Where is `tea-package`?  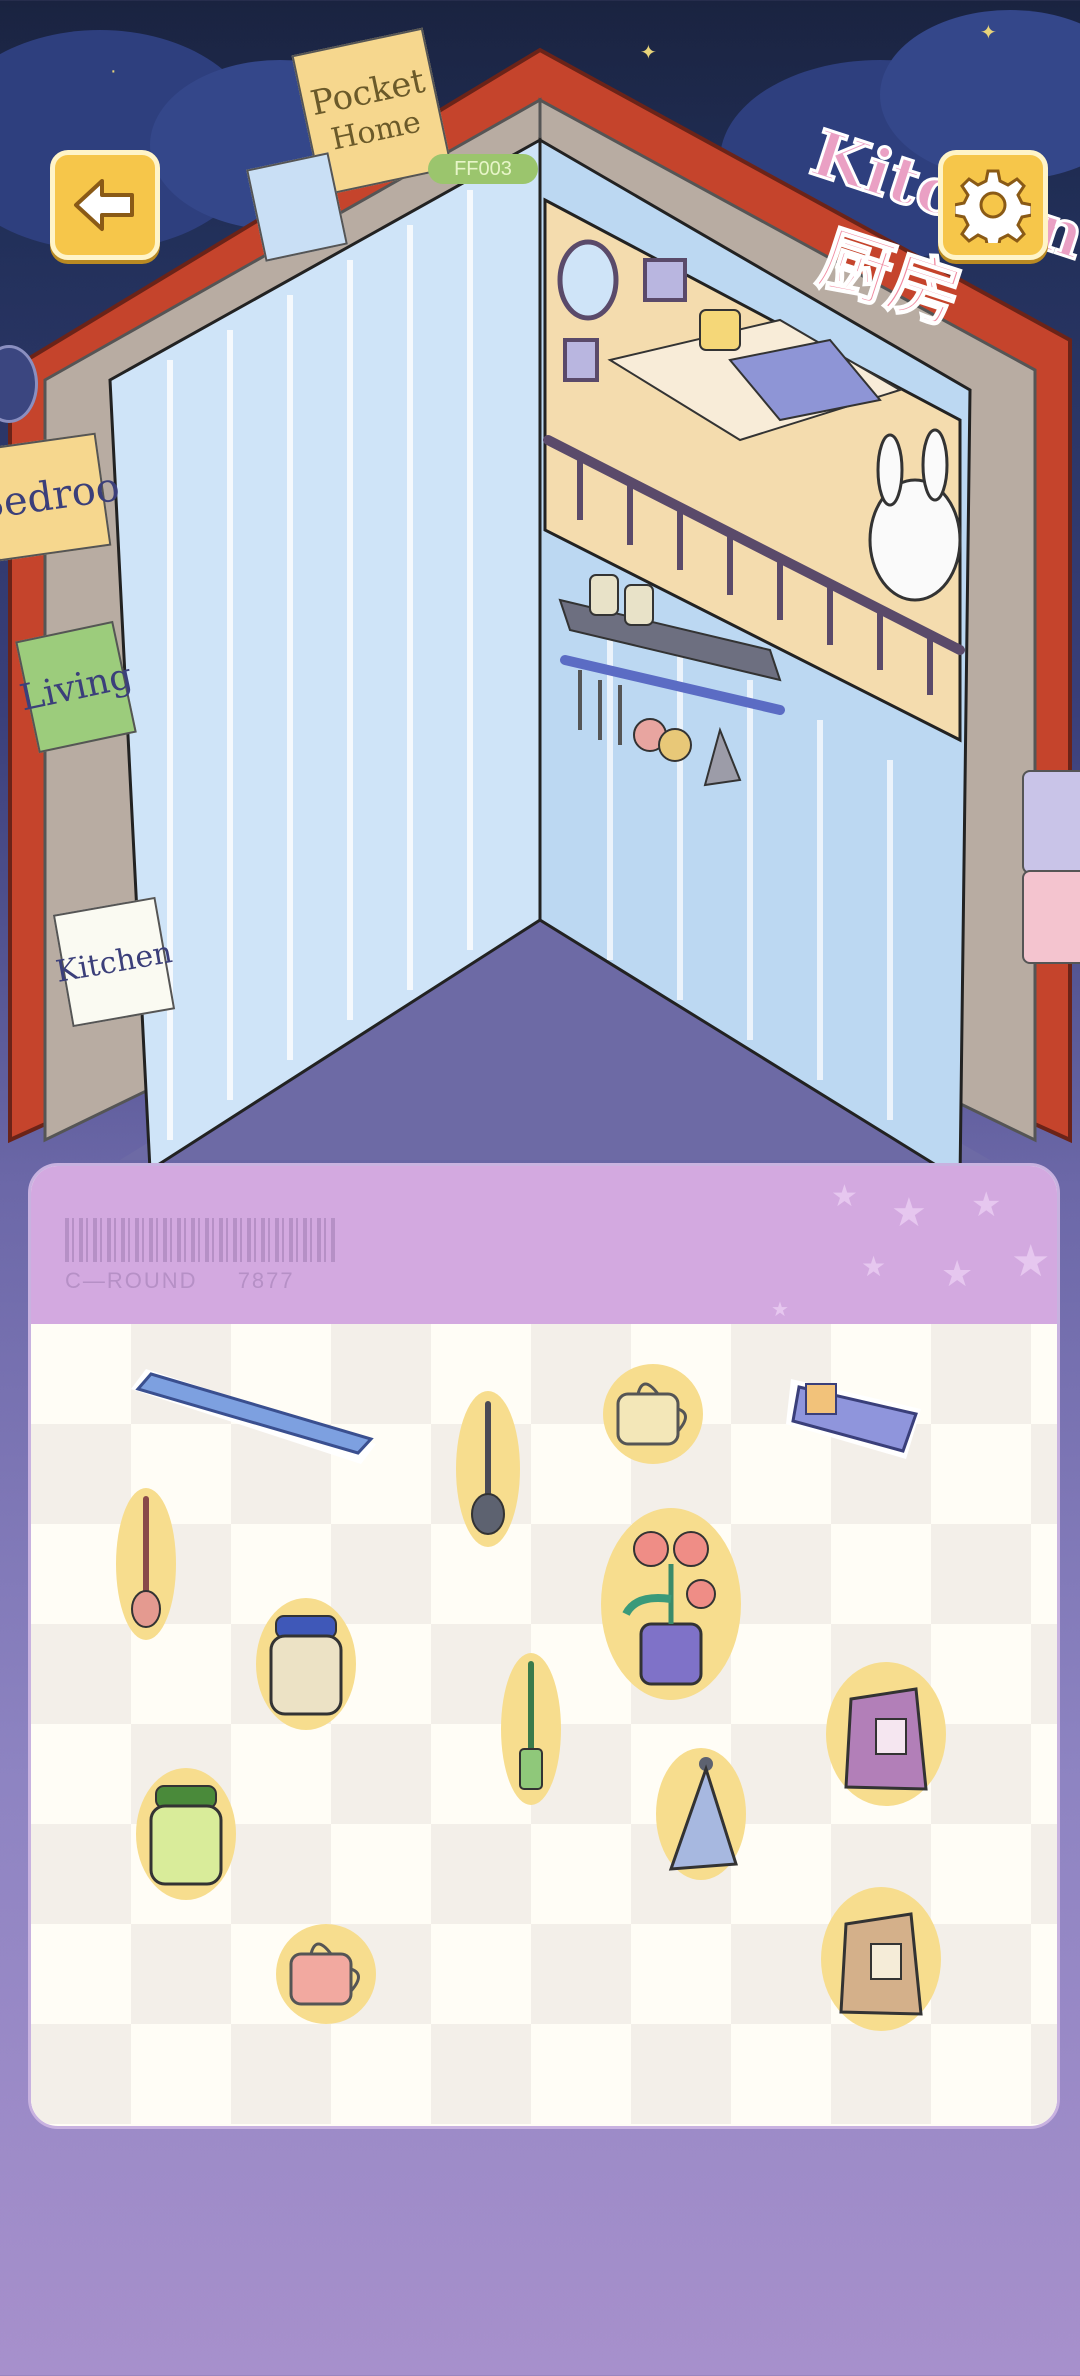
tea-package is located at coordinates (856, 1414).